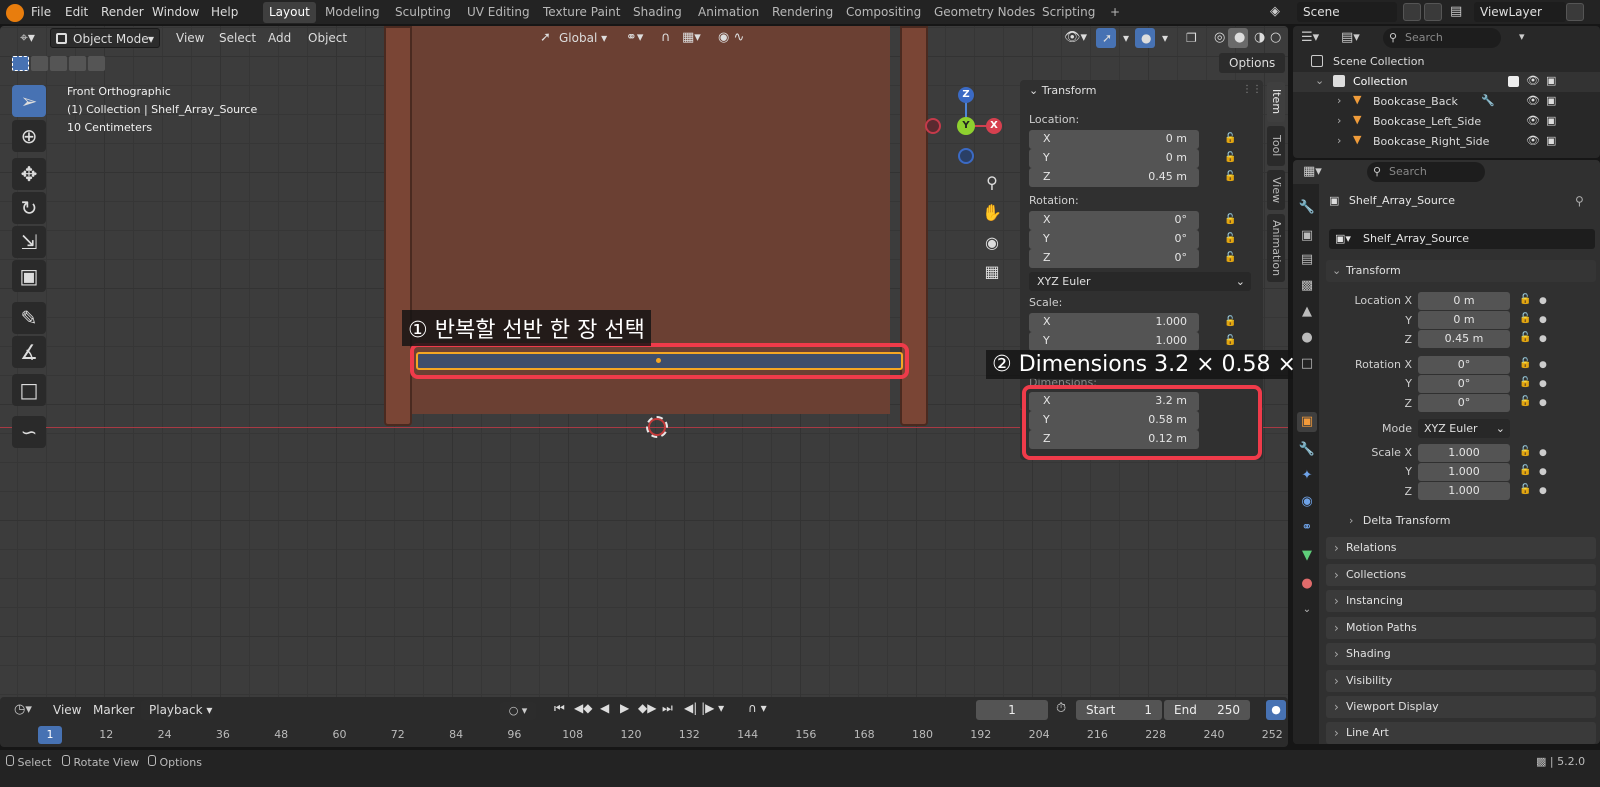  Describe the element at coordinates (1579, 201) in the screenshot. I see `pin-icon: ⚲` at that location.